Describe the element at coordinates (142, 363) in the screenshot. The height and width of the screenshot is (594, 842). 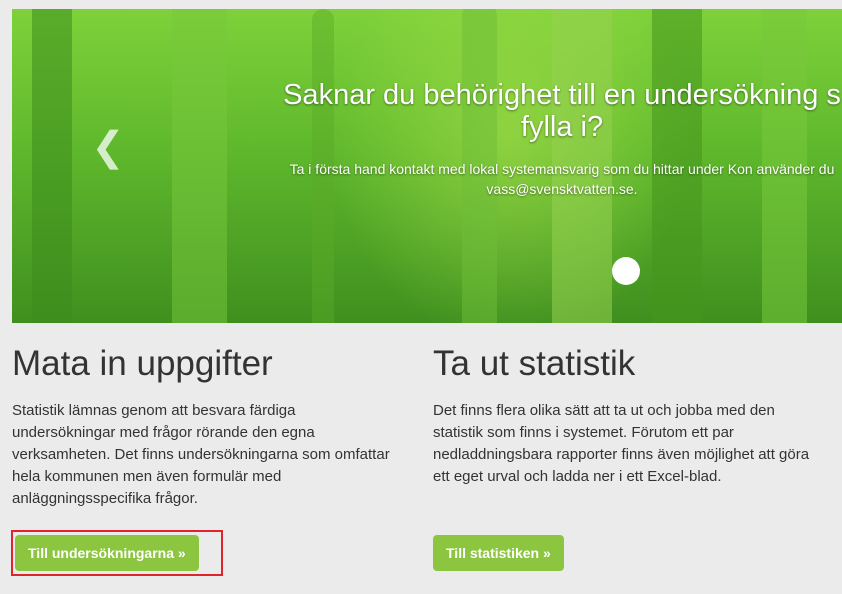
I see `section-heading: Mata in uppgifter` at that location.